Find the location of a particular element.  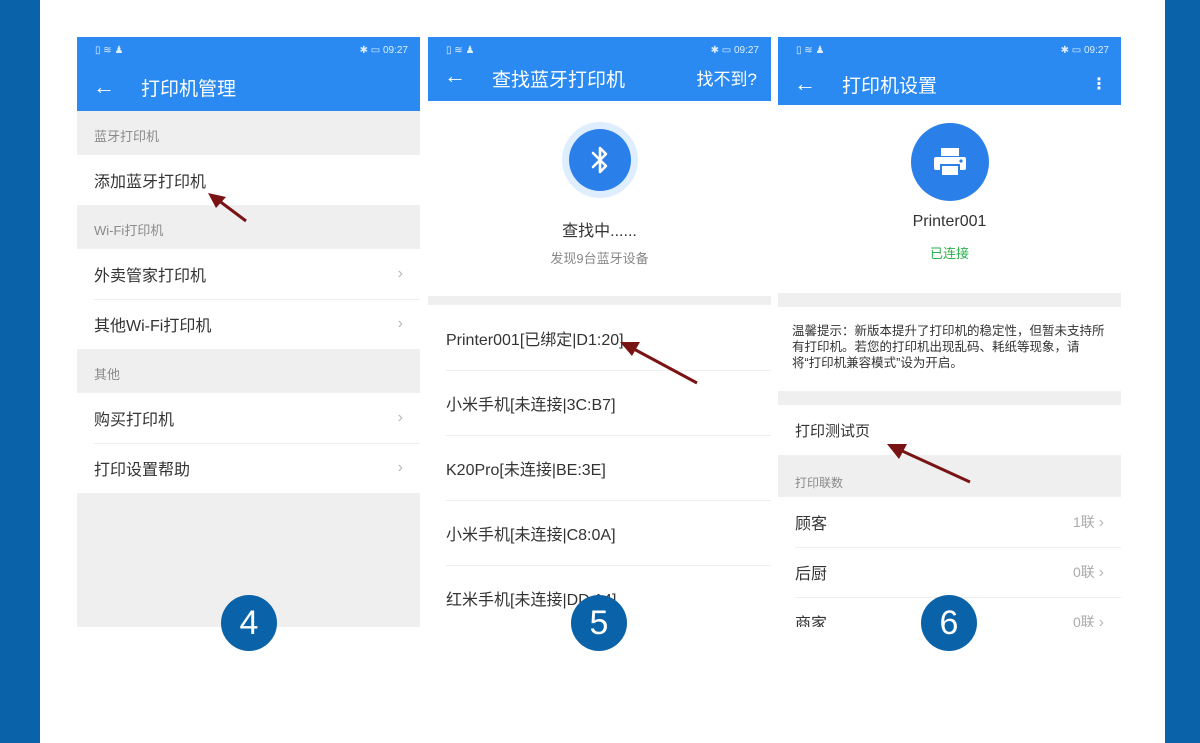

device-row-printer001: Printer001[已绑定|D1:20] is located at coordinates (599, 337).